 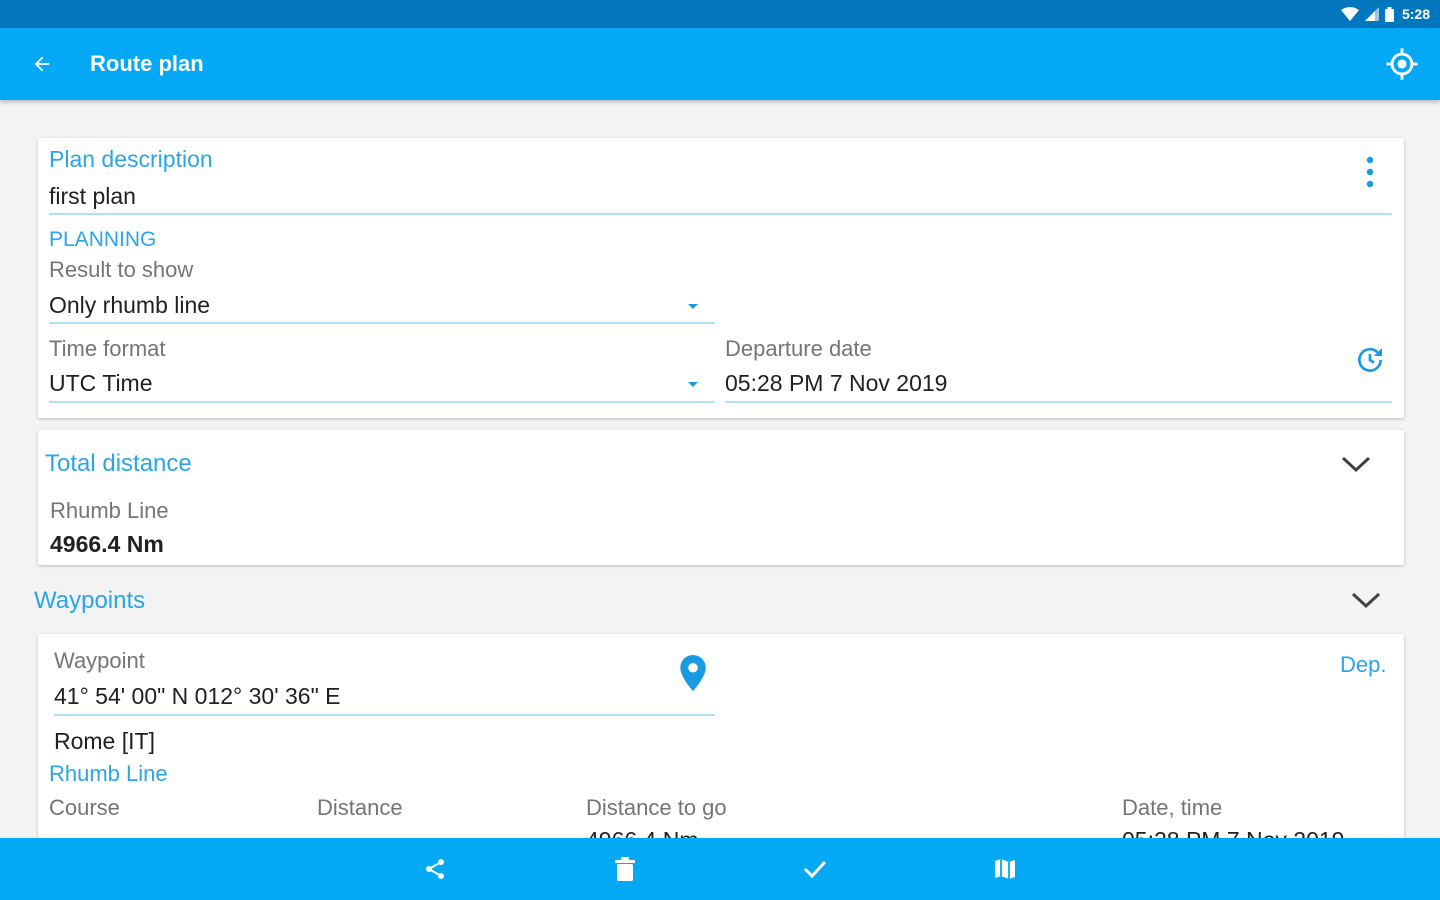 I want to click on confirm-button, so click(x=815, y=869).